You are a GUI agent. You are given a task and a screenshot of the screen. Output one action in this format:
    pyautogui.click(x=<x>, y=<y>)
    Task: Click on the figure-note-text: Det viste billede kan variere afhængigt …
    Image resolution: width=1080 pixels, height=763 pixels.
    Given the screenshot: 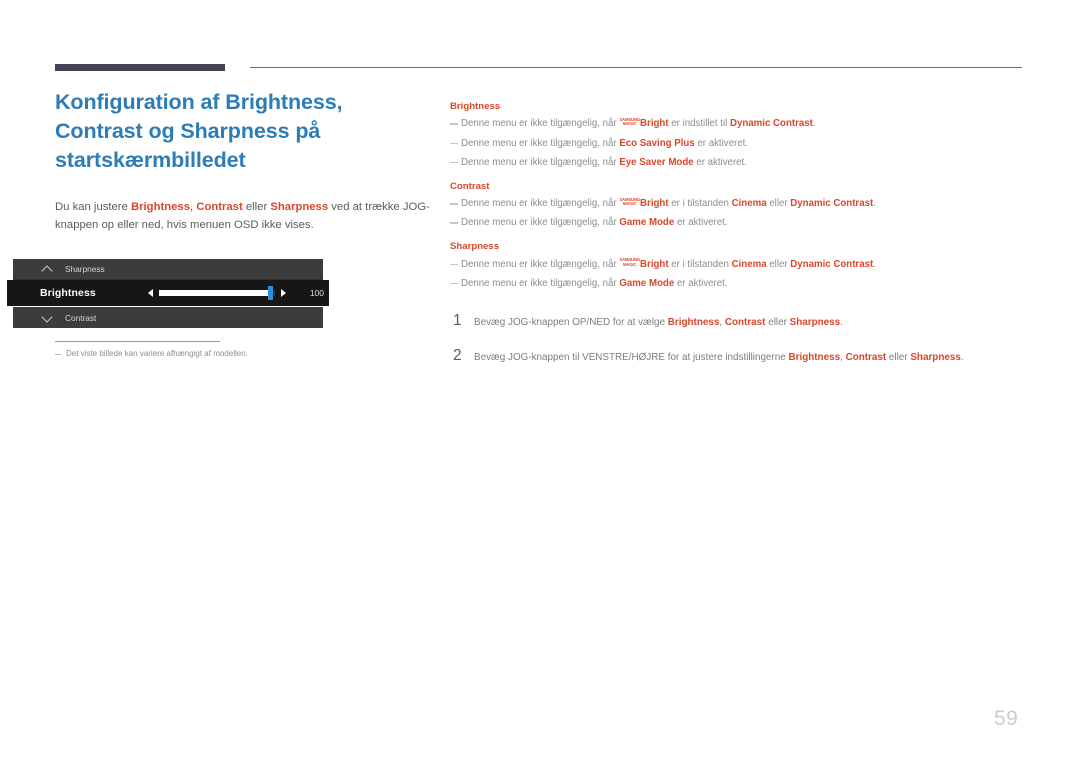 What is the action you would take?
    pyautogui.click(x=245, y=353)
    